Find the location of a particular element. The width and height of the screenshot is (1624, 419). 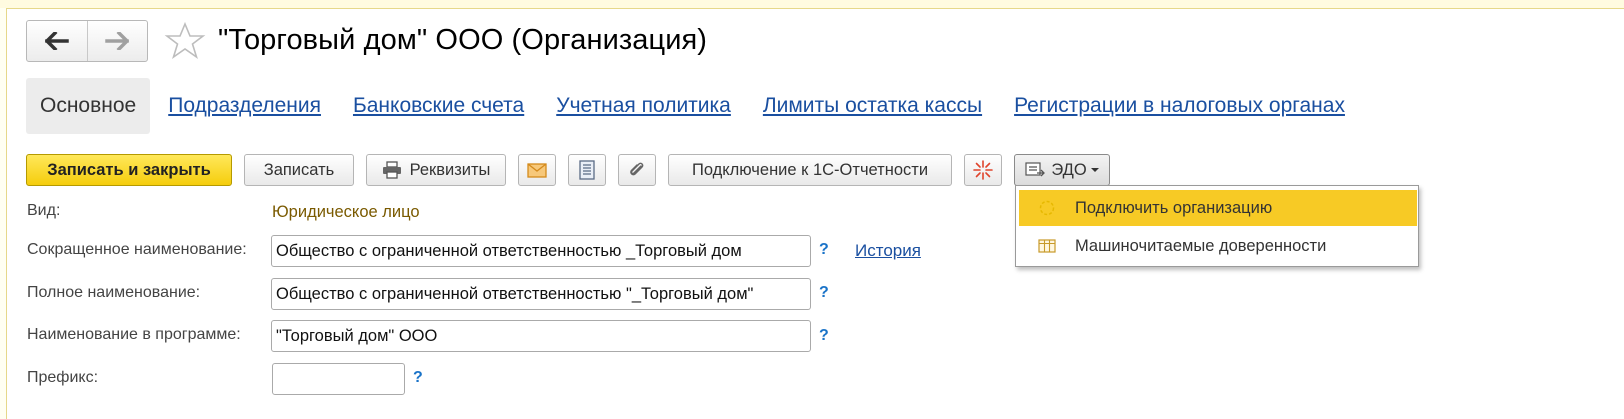

report-button is located at coordinates (587, 170).